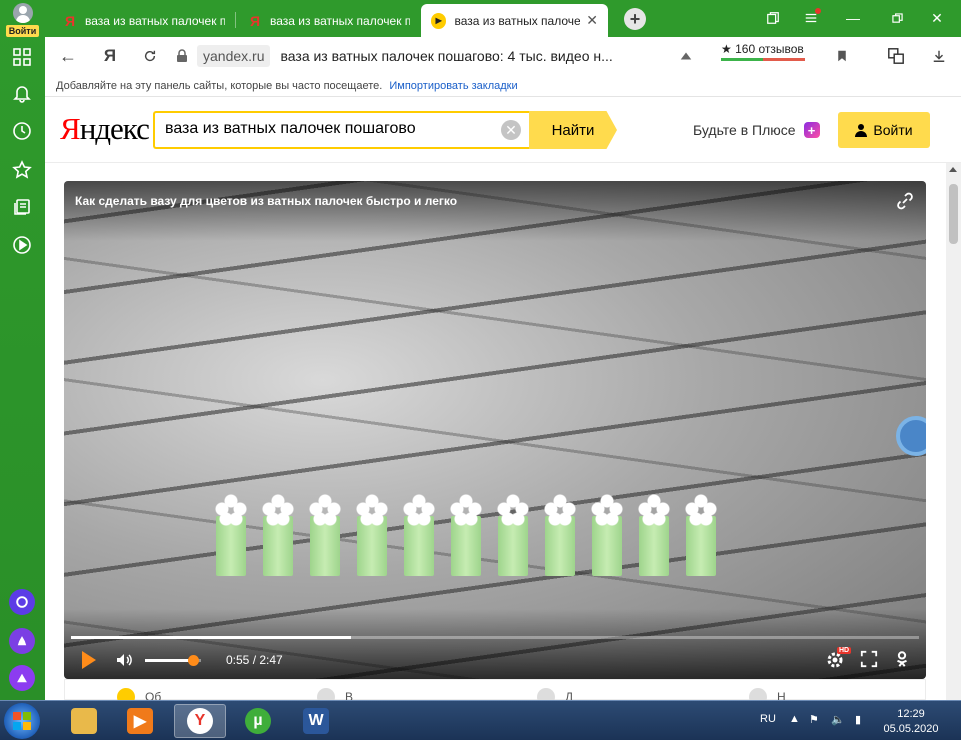  What do you see at coordinates (453, 86) in the screenshot?
I see `import-bookmarks-link: Импортировать закладки` at bounding box center [453, 86].